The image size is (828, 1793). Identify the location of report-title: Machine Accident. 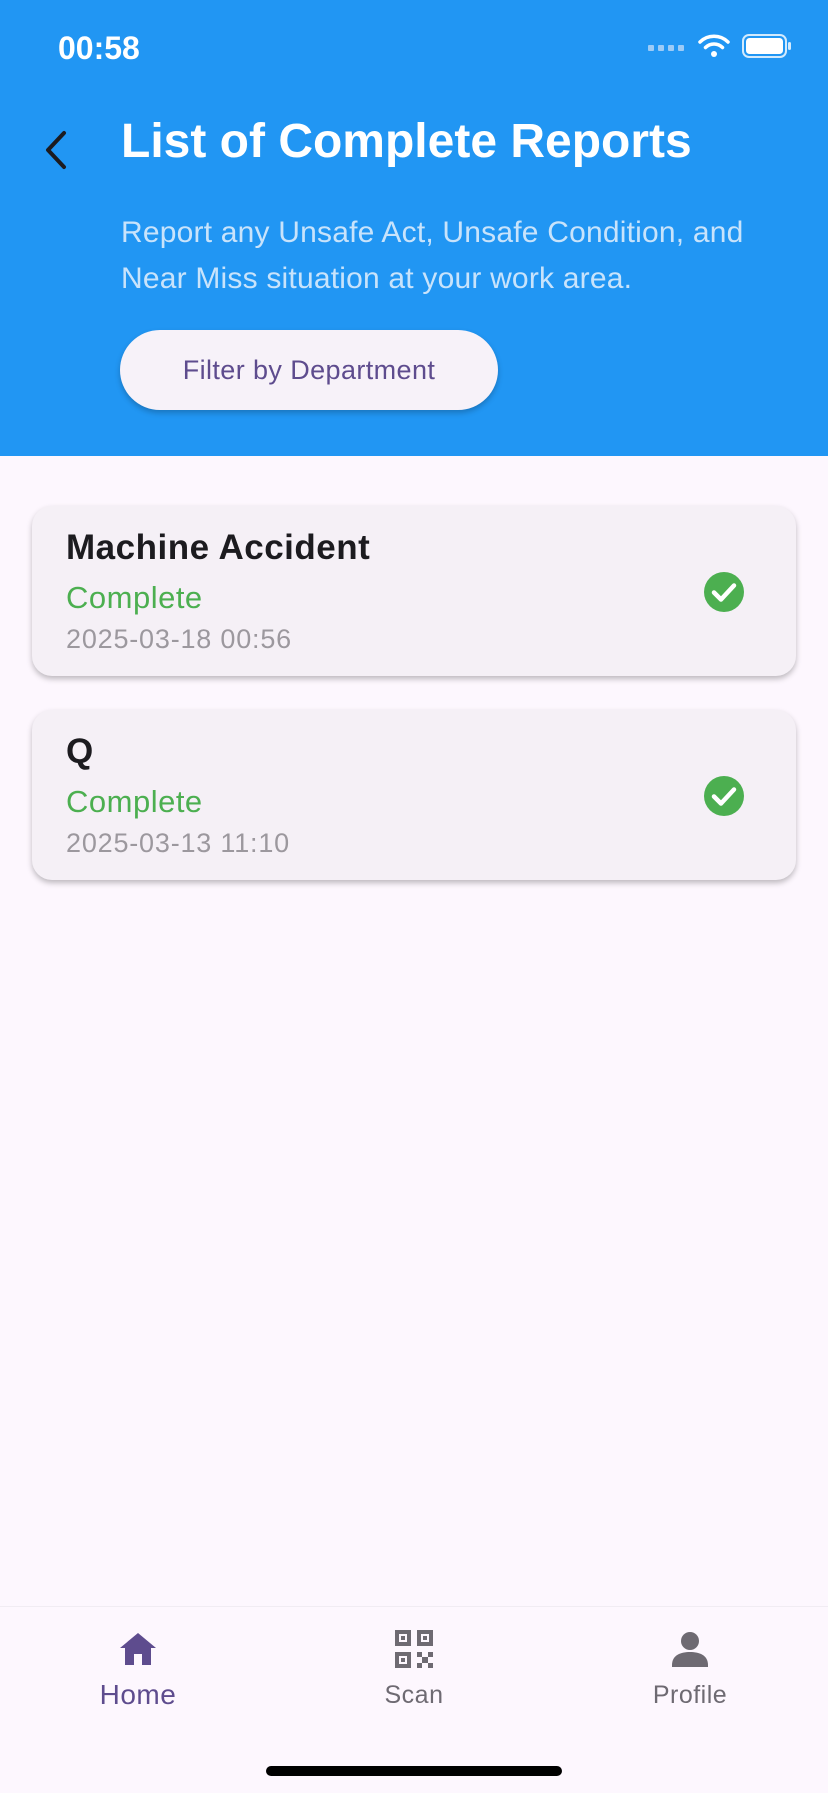
(218, 547).